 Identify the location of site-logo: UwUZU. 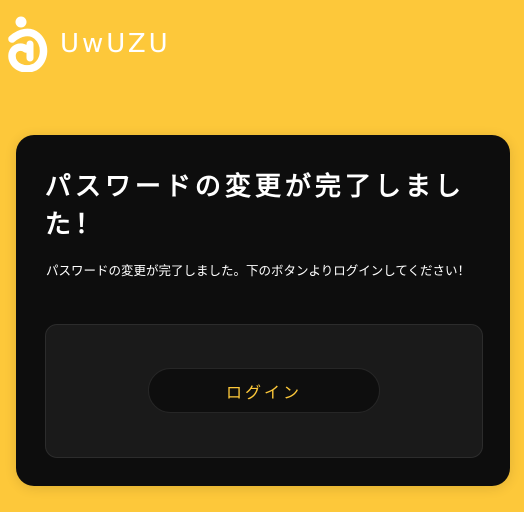
(89, 43).